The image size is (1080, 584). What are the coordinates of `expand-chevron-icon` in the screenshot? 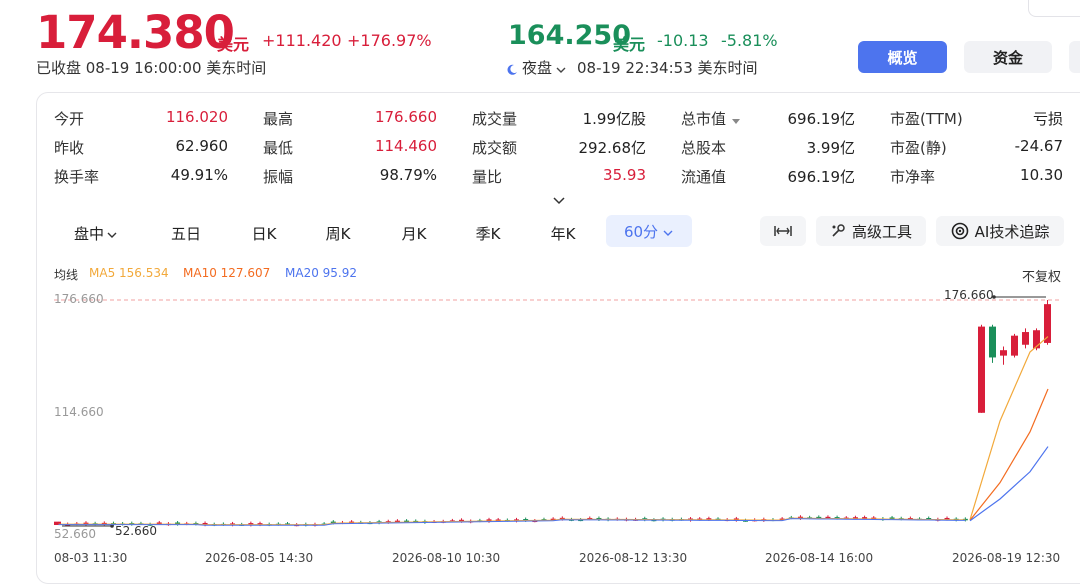 It's located at (559, 198).